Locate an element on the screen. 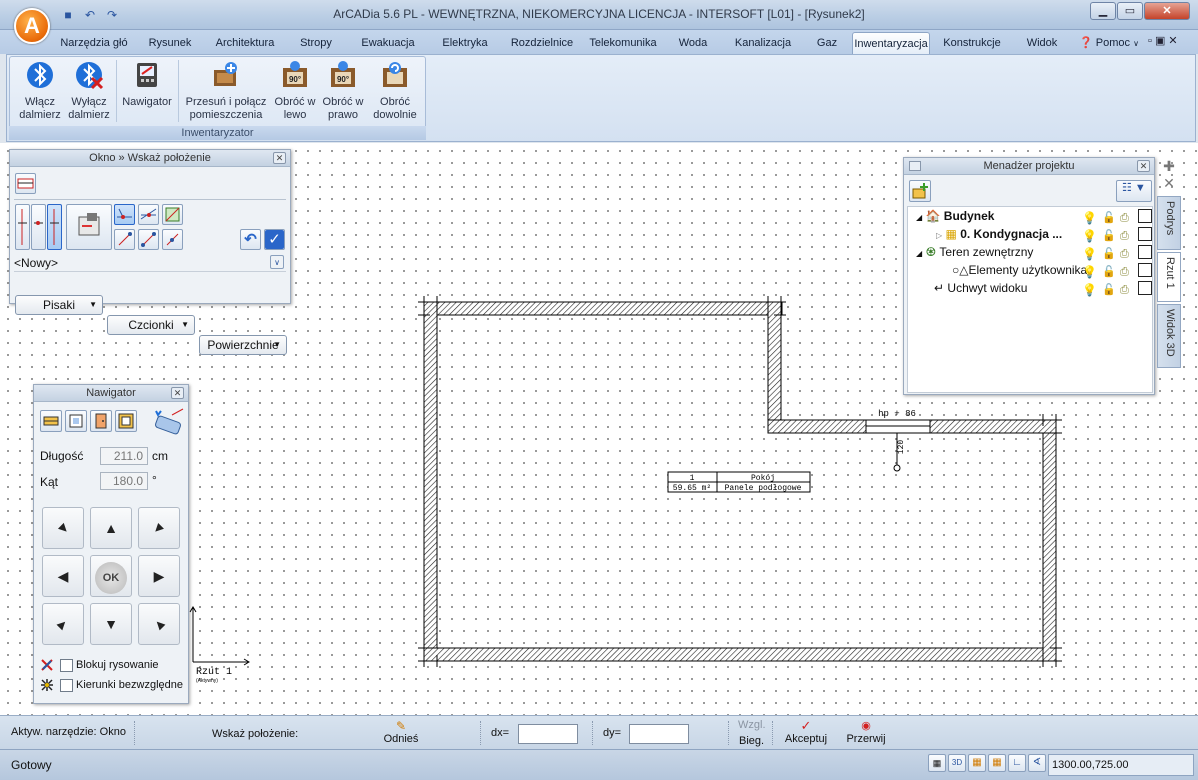  tab-ewakuacja: Ewakuacja is located at coordinates (388, 43).